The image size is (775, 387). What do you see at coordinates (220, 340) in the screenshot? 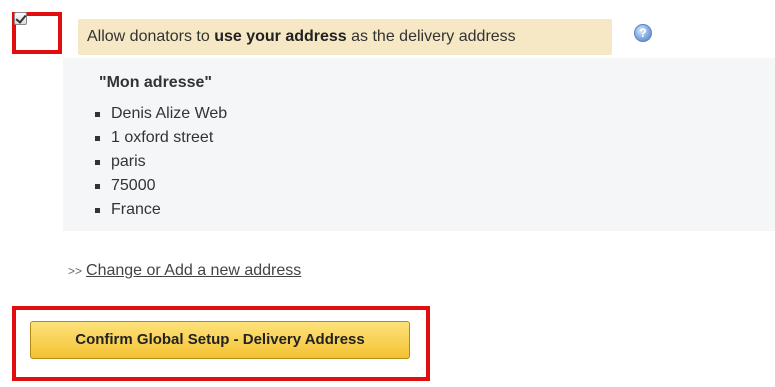
I see `confirm-delivery-address-button: Confirm Global Setup - Delivery Address` at bounding box center [220, 340].